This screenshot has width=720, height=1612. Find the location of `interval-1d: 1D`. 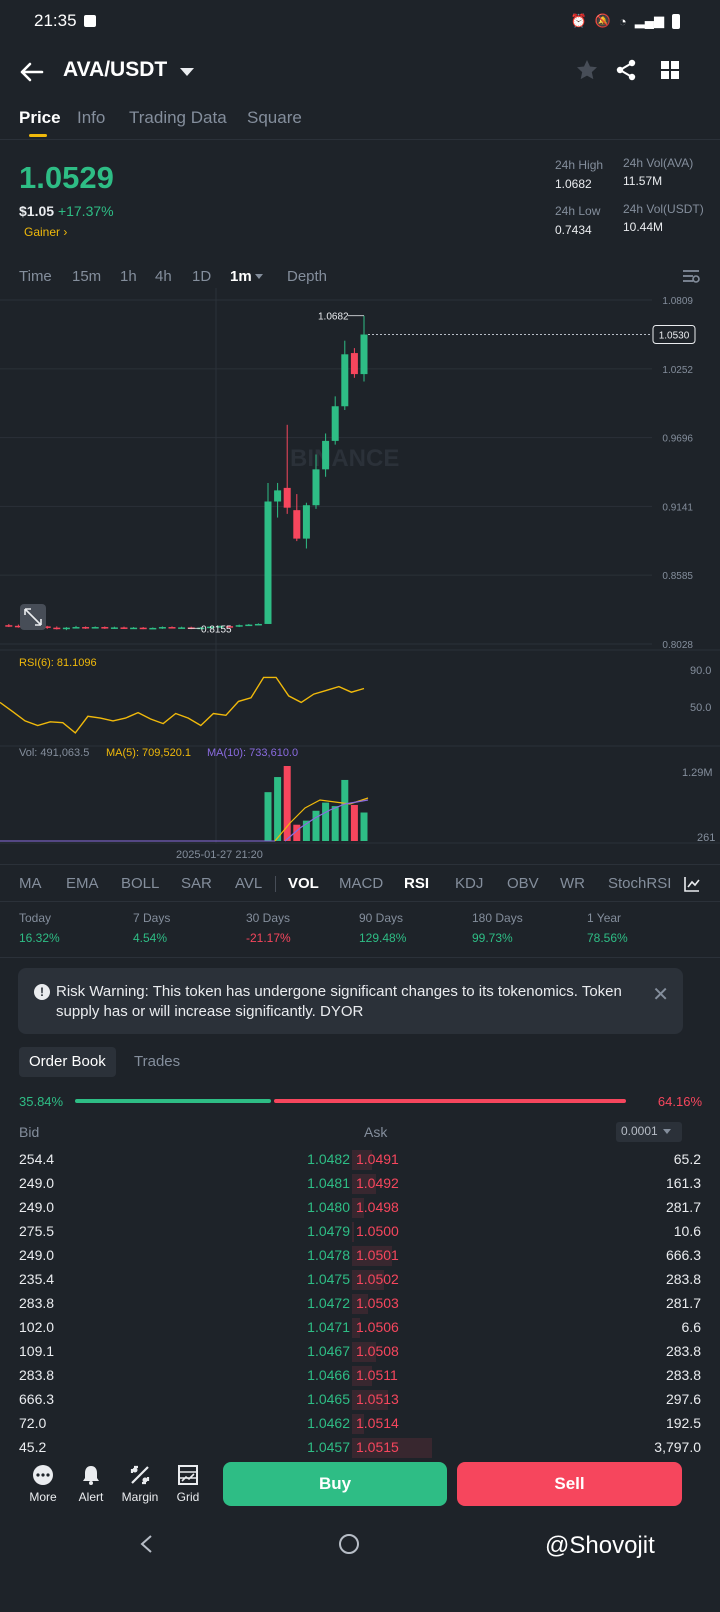

interval-1d: 1D is located at coordinates (201, 276).